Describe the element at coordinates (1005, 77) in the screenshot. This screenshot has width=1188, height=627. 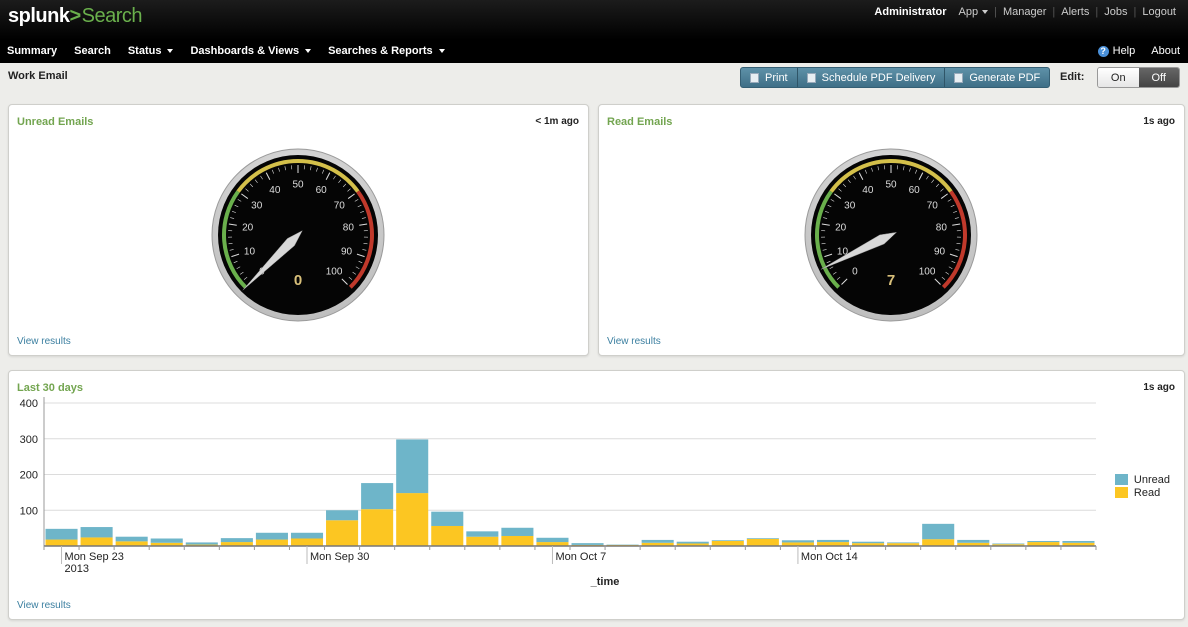
I see `generate-label: Generate PDF` at that location.